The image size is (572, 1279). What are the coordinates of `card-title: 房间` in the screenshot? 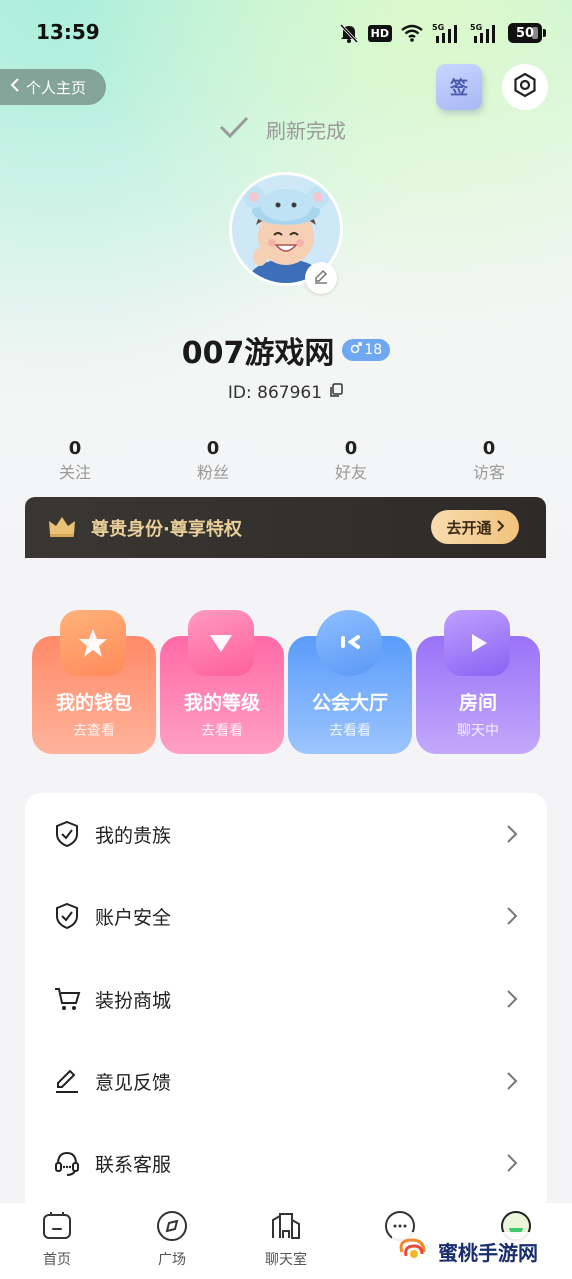 It's located at (477, 703).